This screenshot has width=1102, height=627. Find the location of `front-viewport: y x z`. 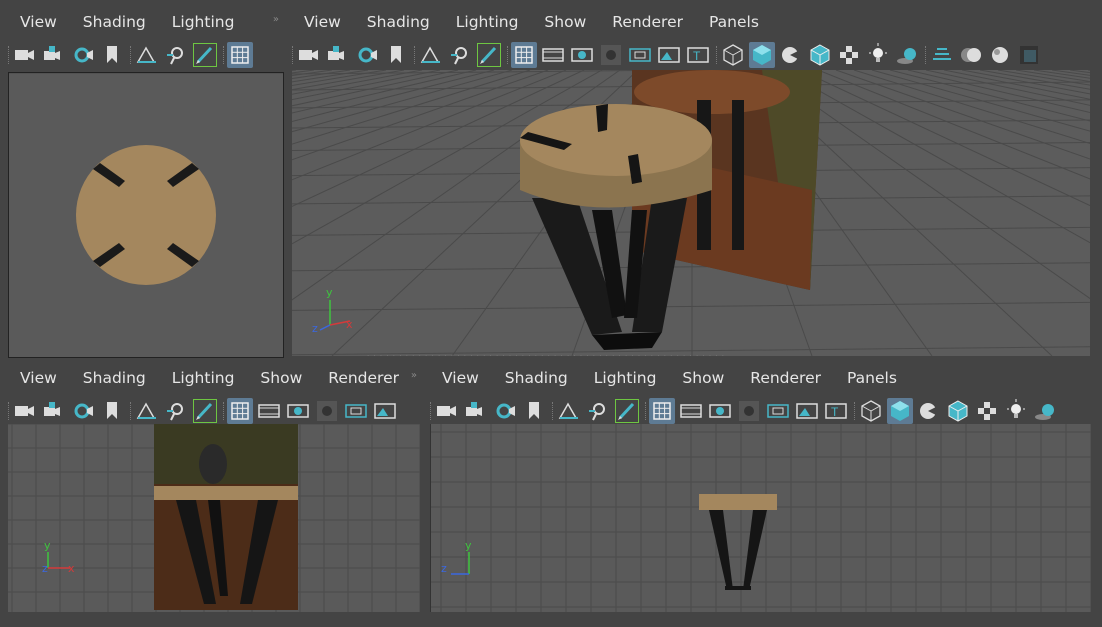

front-viewport: y x z is located at coordinates (214, 518).